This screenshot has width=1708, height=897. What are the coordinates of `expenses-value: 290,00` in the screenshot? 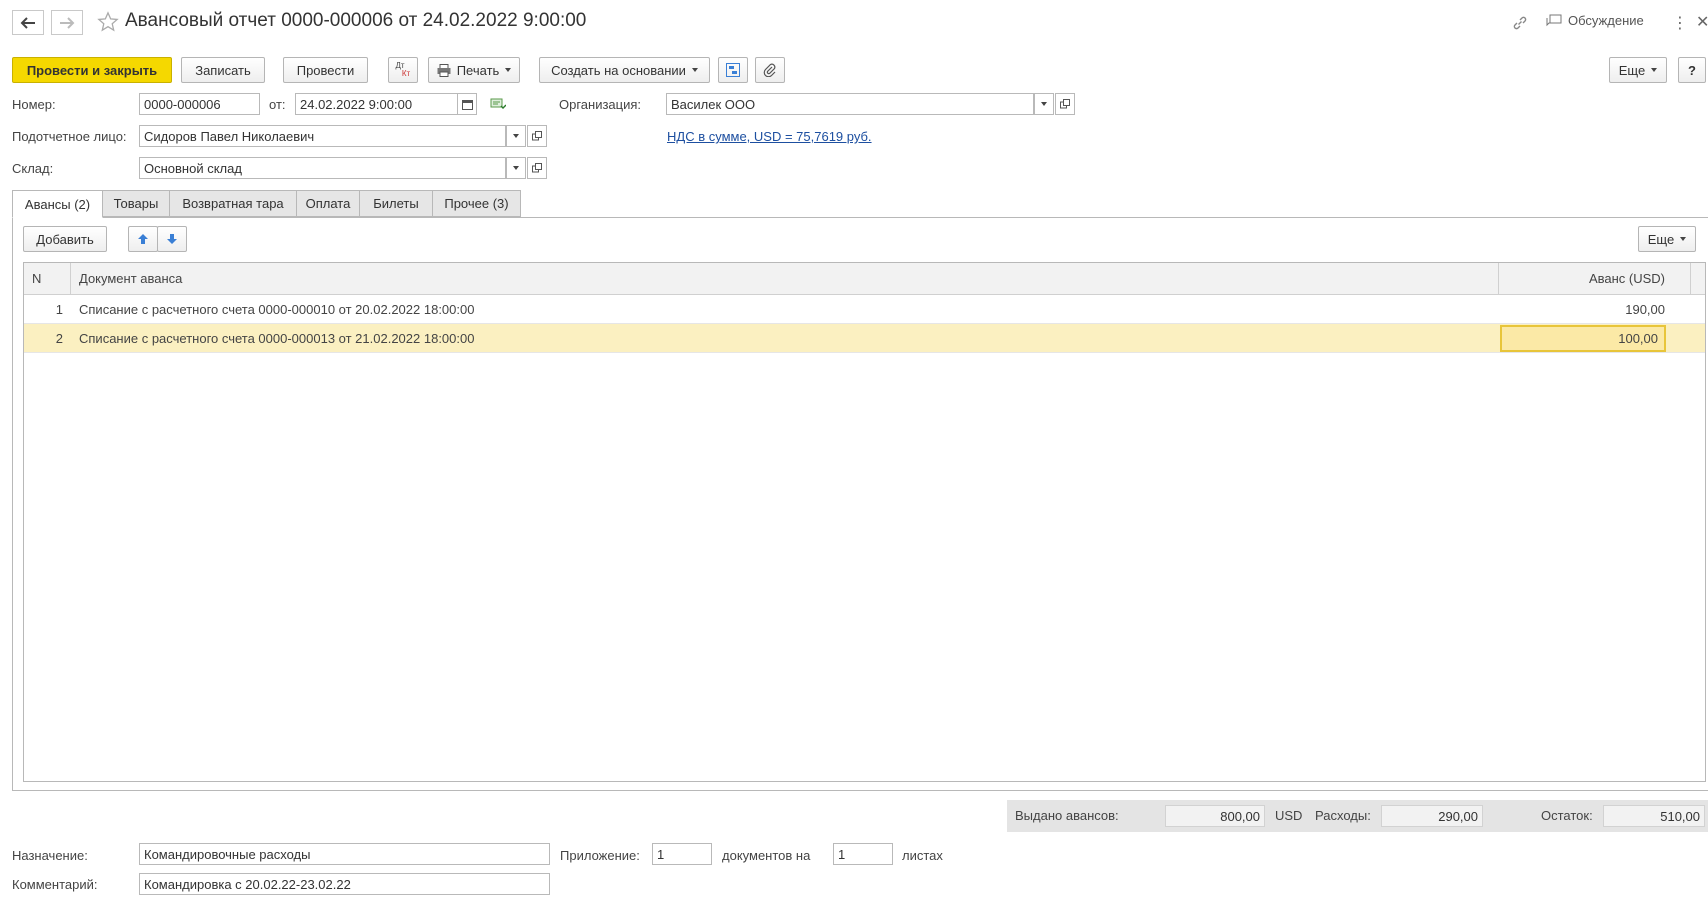 It's located at (1432, 816).